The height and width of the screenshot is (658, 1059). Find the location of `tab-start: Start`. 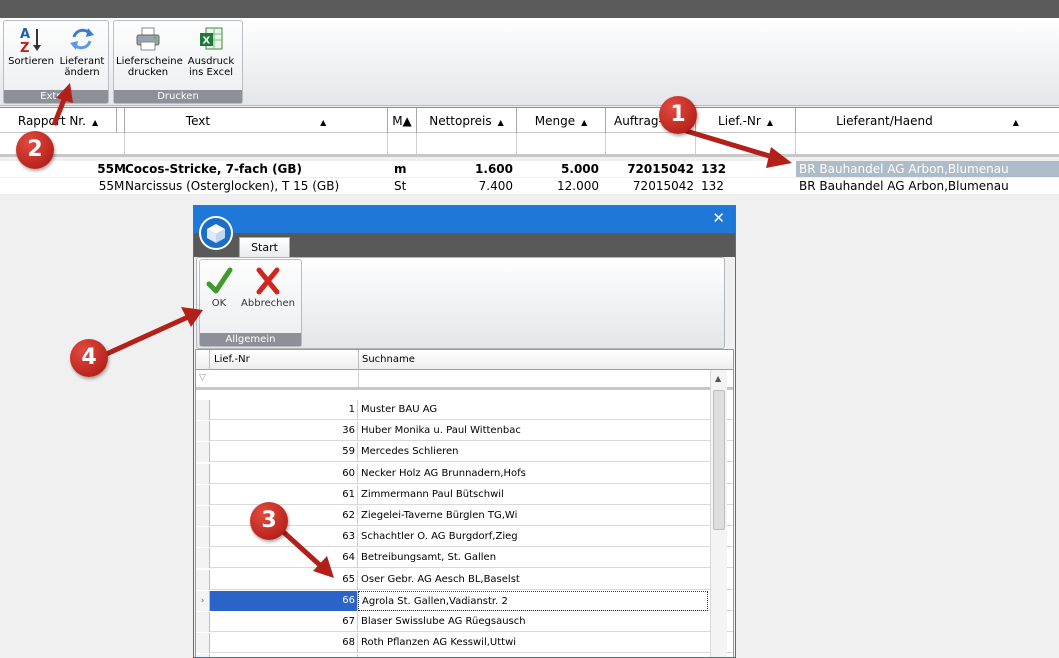

tab-start: Start is located at coordinates (264, 247).